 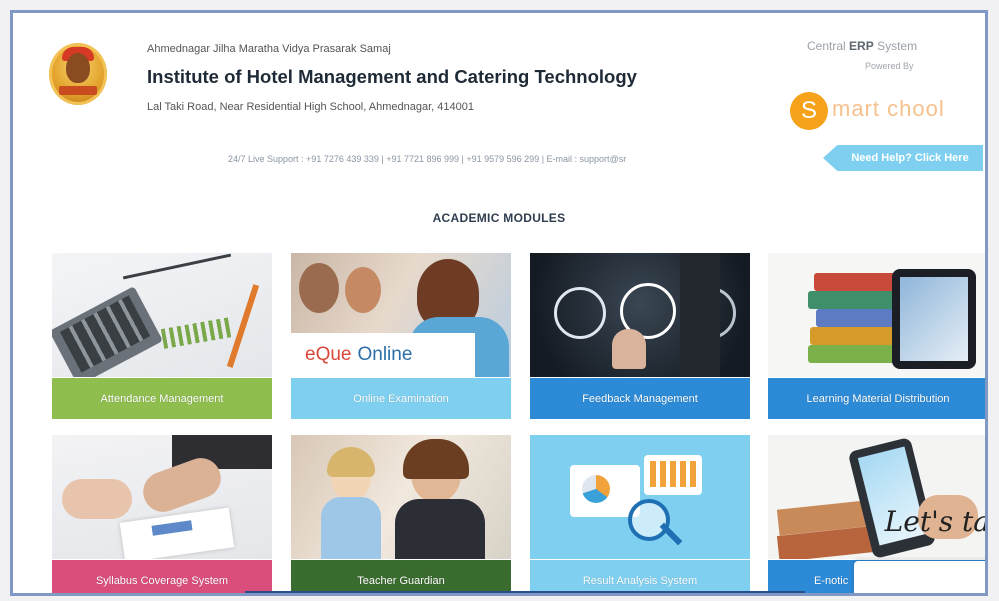 I want to click on smart-logo-word: mart chool, so click(x=888, y=108).